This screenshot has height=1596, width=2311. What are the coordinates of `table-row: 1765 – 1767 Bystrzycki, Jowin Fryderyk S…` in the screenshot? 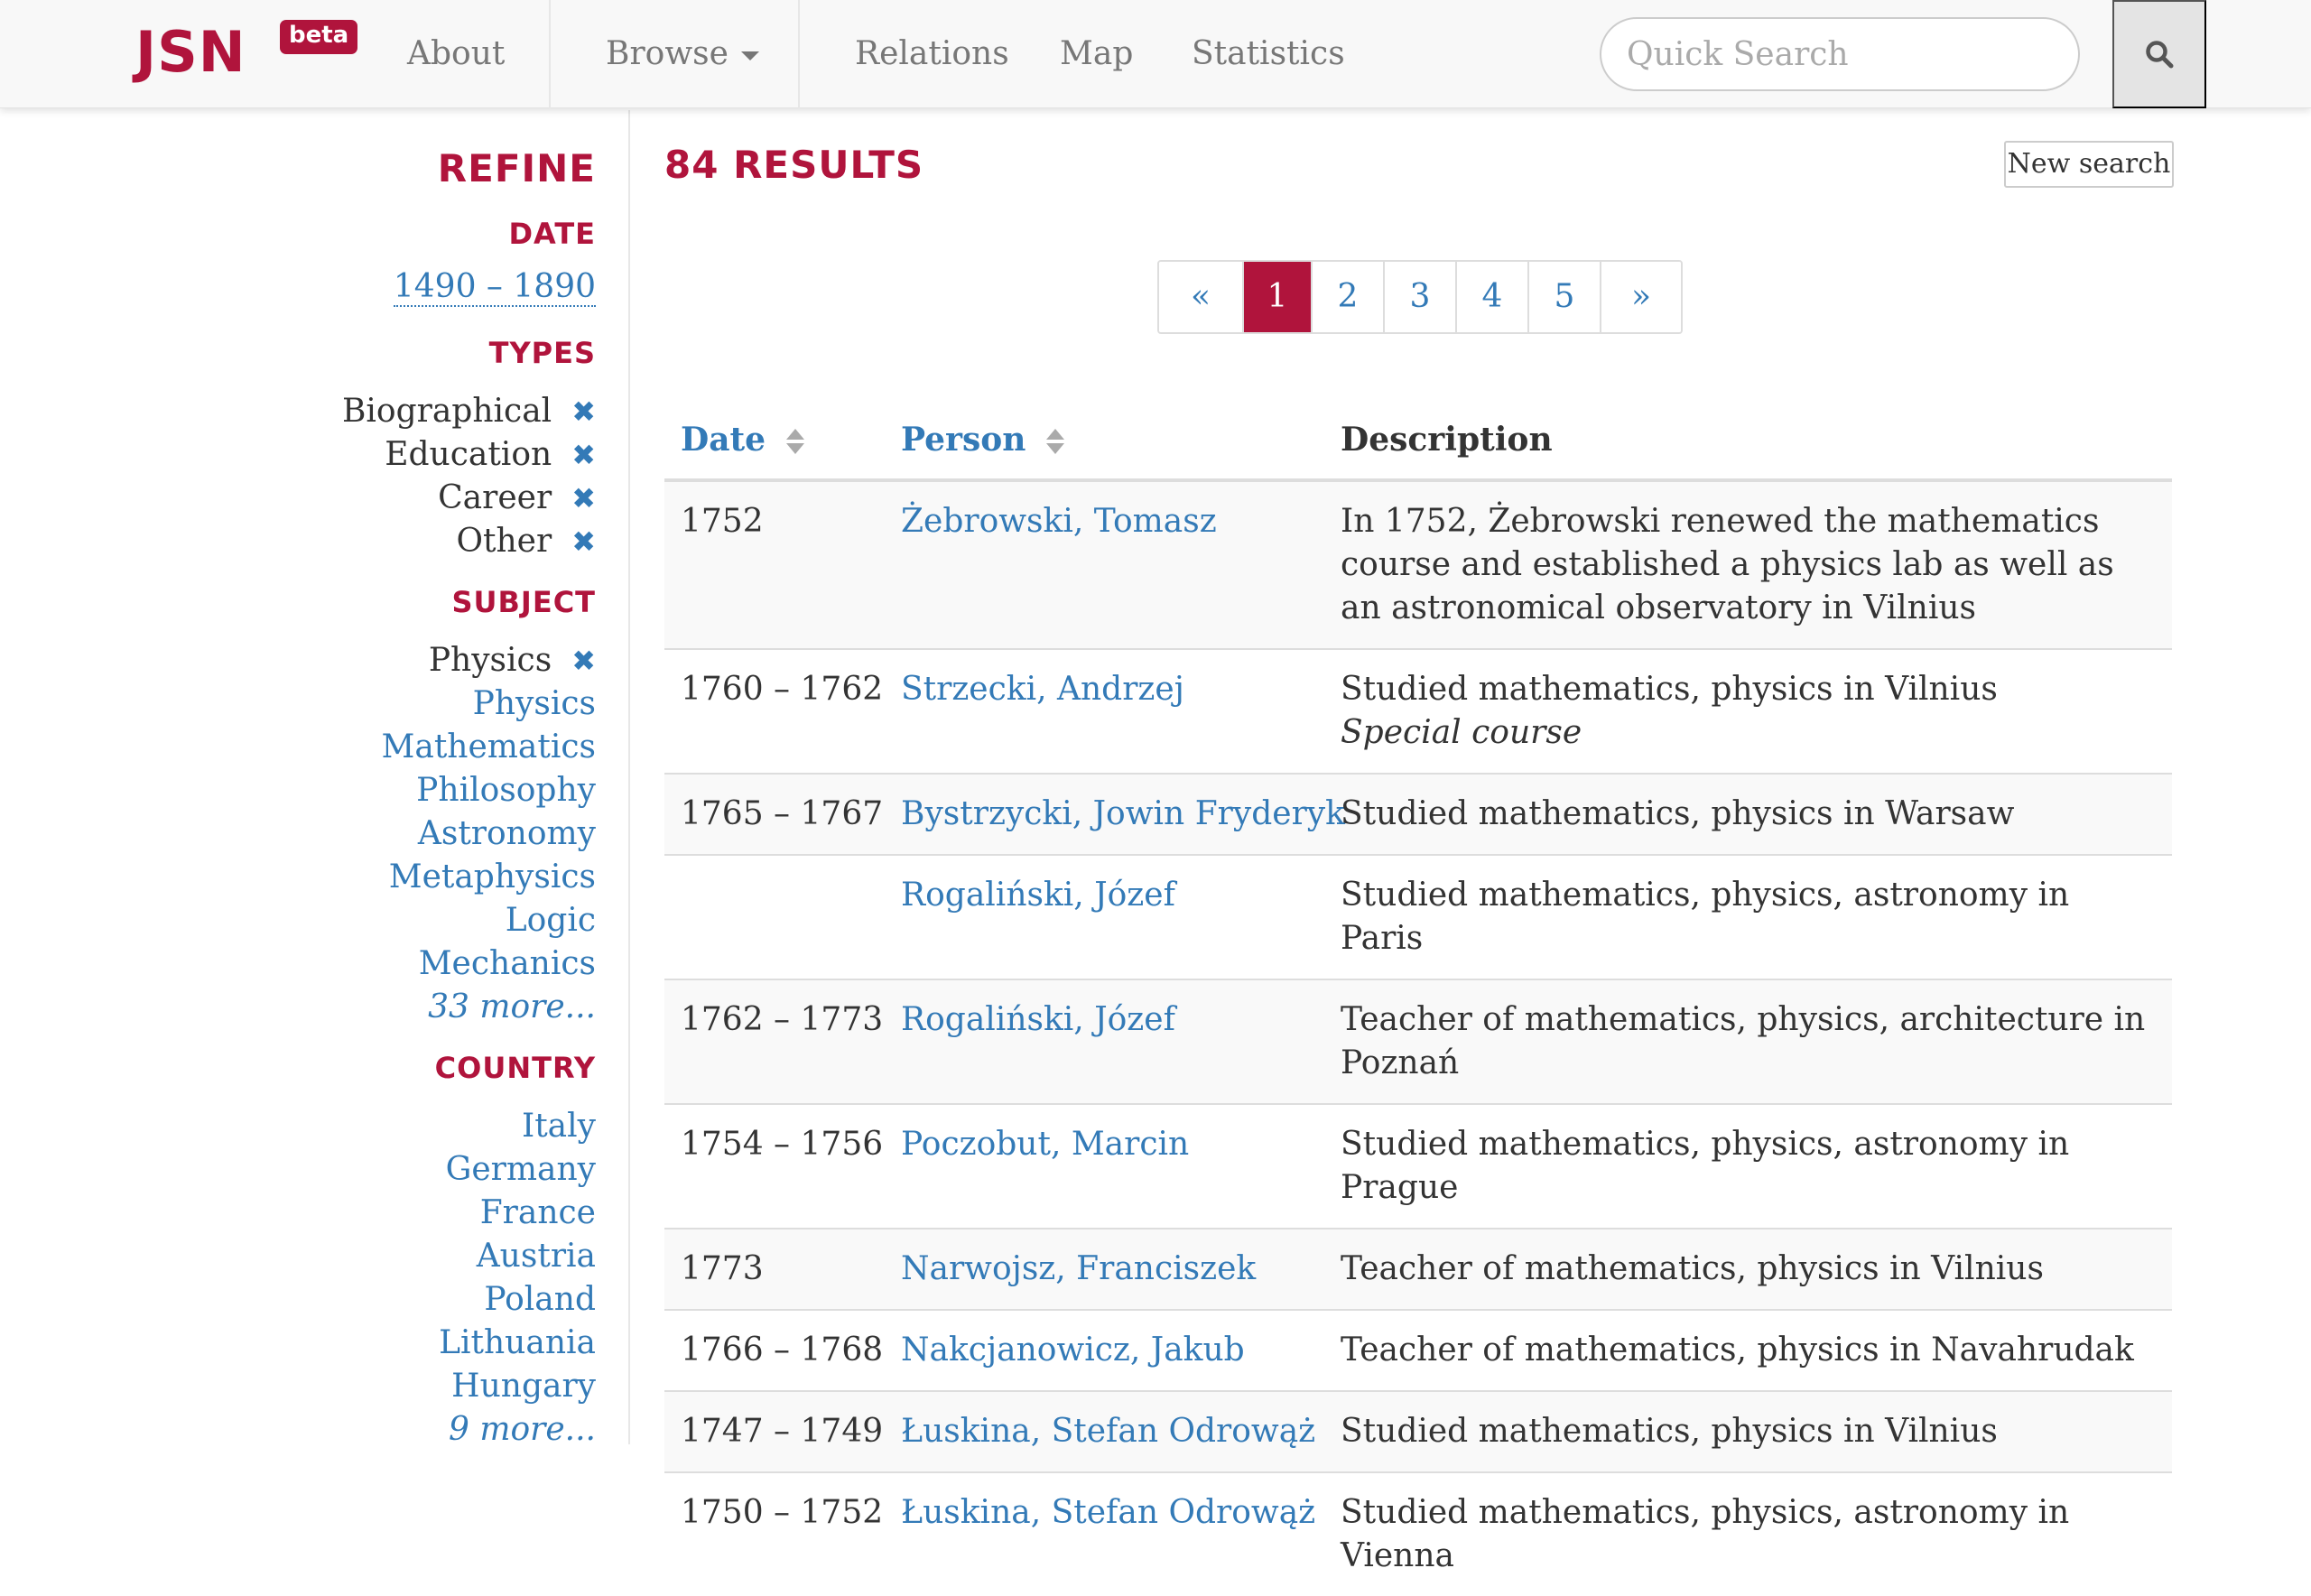 It's located at (1418, 814).